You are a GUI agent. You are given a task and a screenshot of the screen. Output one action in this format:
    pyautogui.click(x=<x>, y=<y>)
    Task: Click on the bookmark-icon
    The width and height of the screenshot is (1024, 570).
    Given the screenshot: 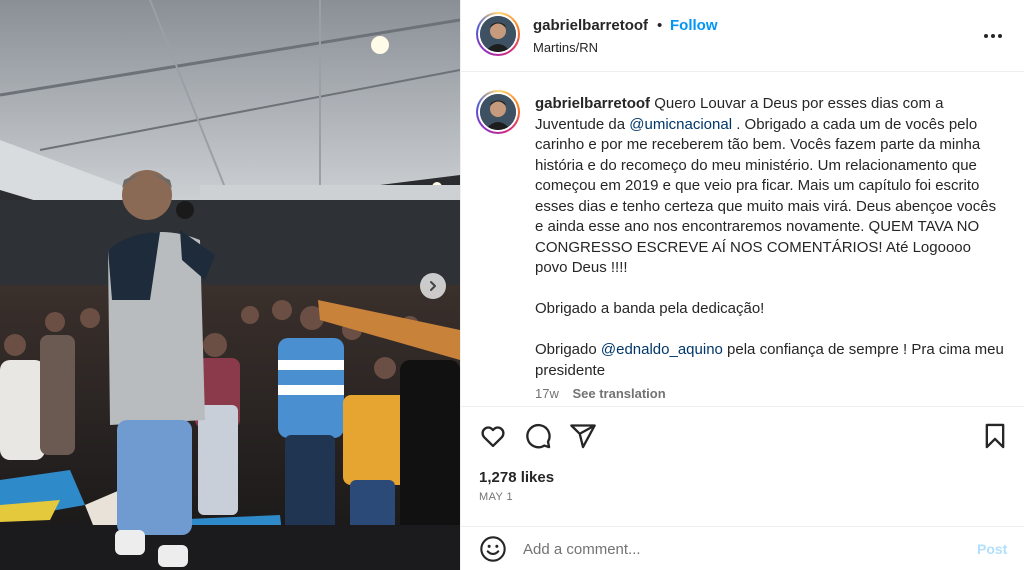 What is the action you would take?
    pyautogui.click(x=995, y=436)
    